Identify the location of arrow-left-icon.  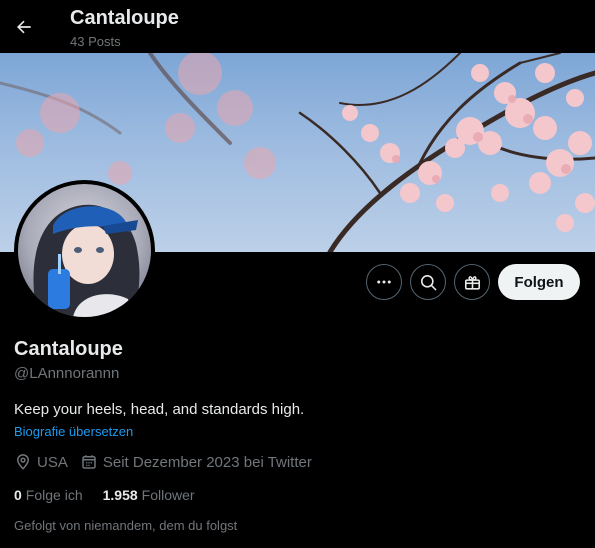
(24, 27).